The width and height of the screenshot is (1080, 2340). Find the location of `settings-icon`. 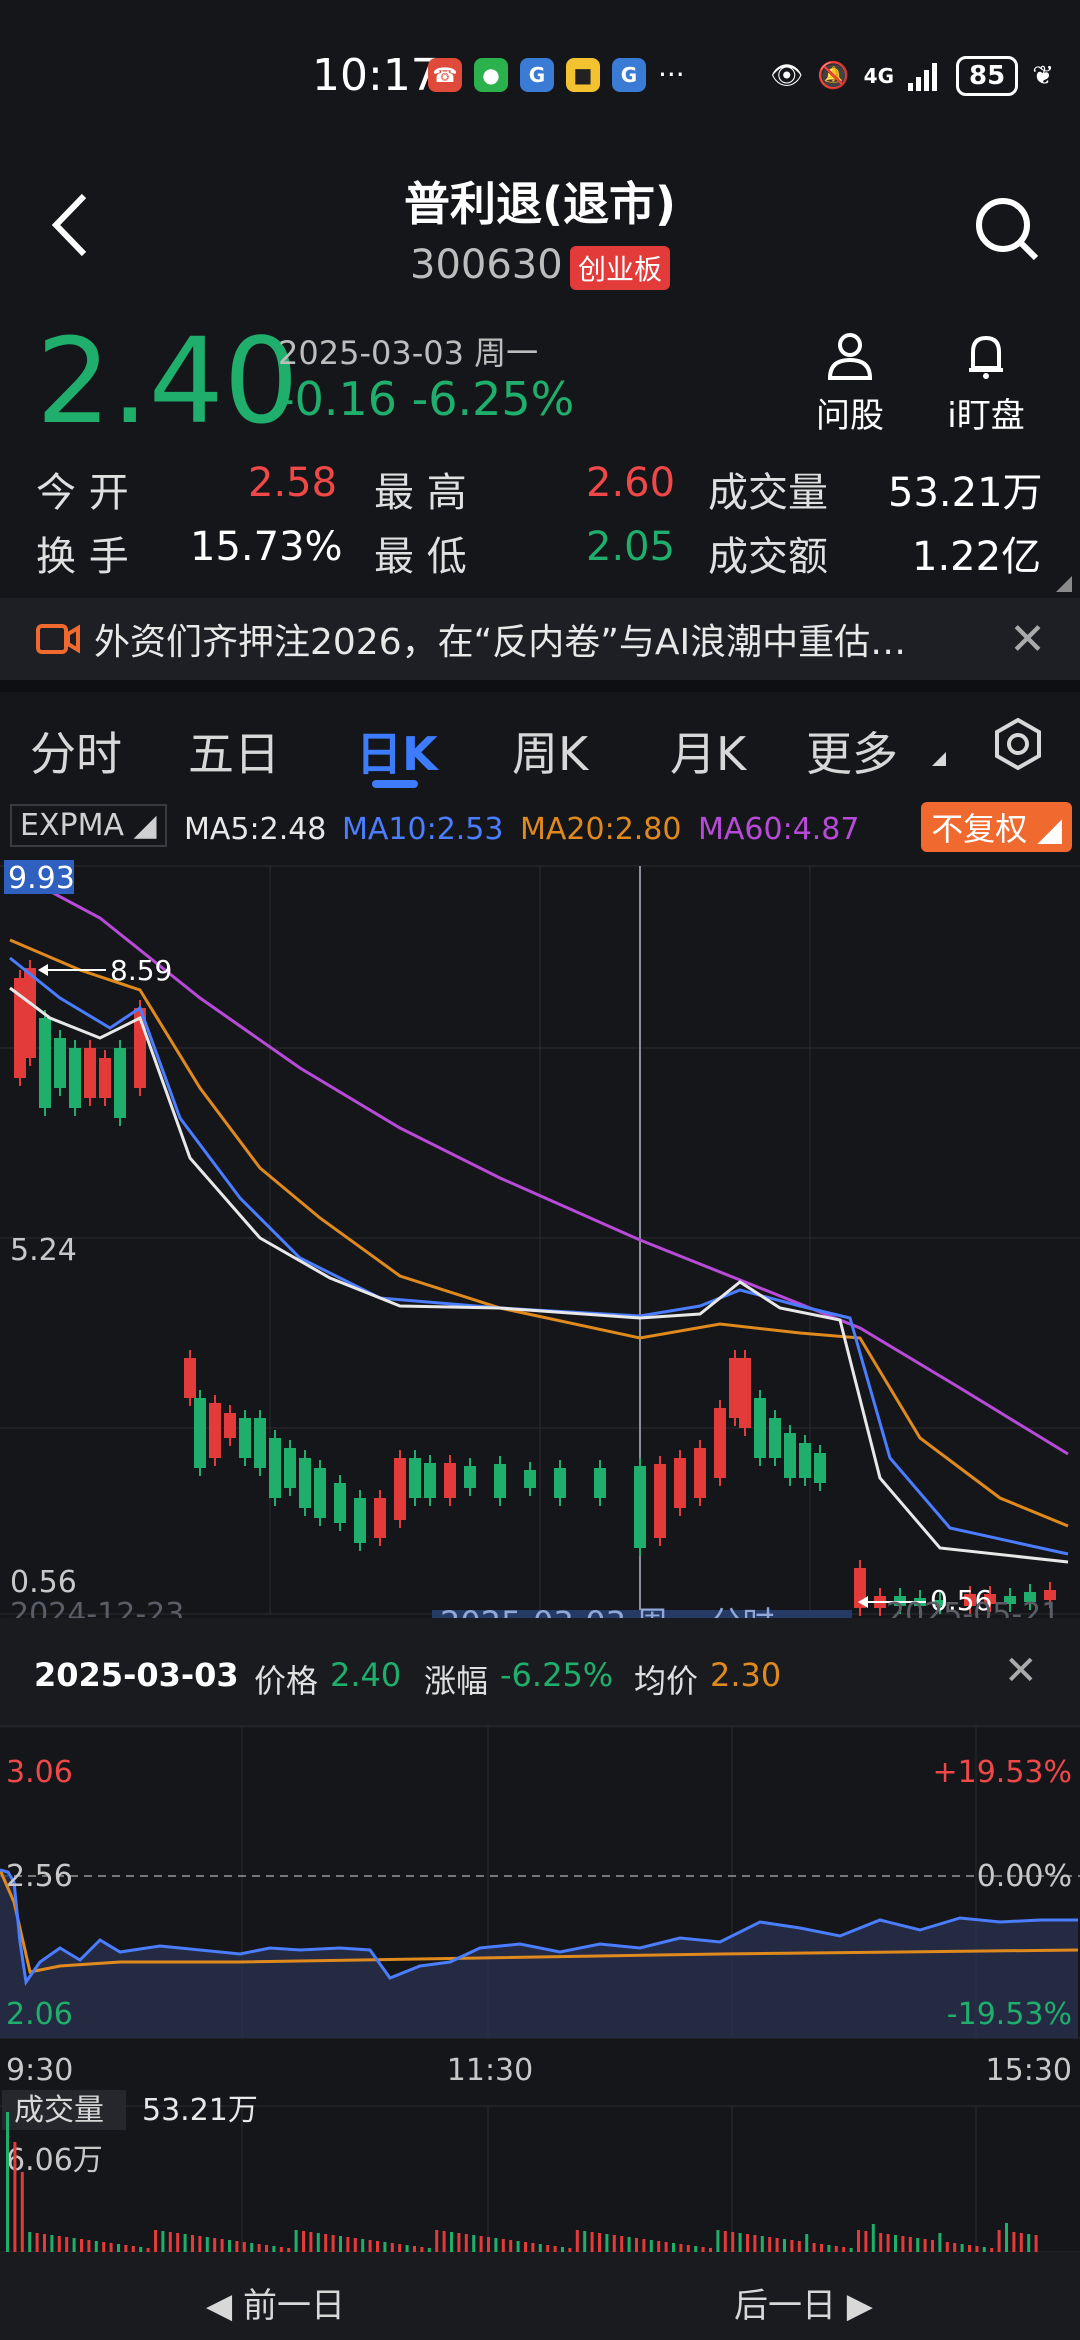

settings-icon is located at coordinates (1018, 744).